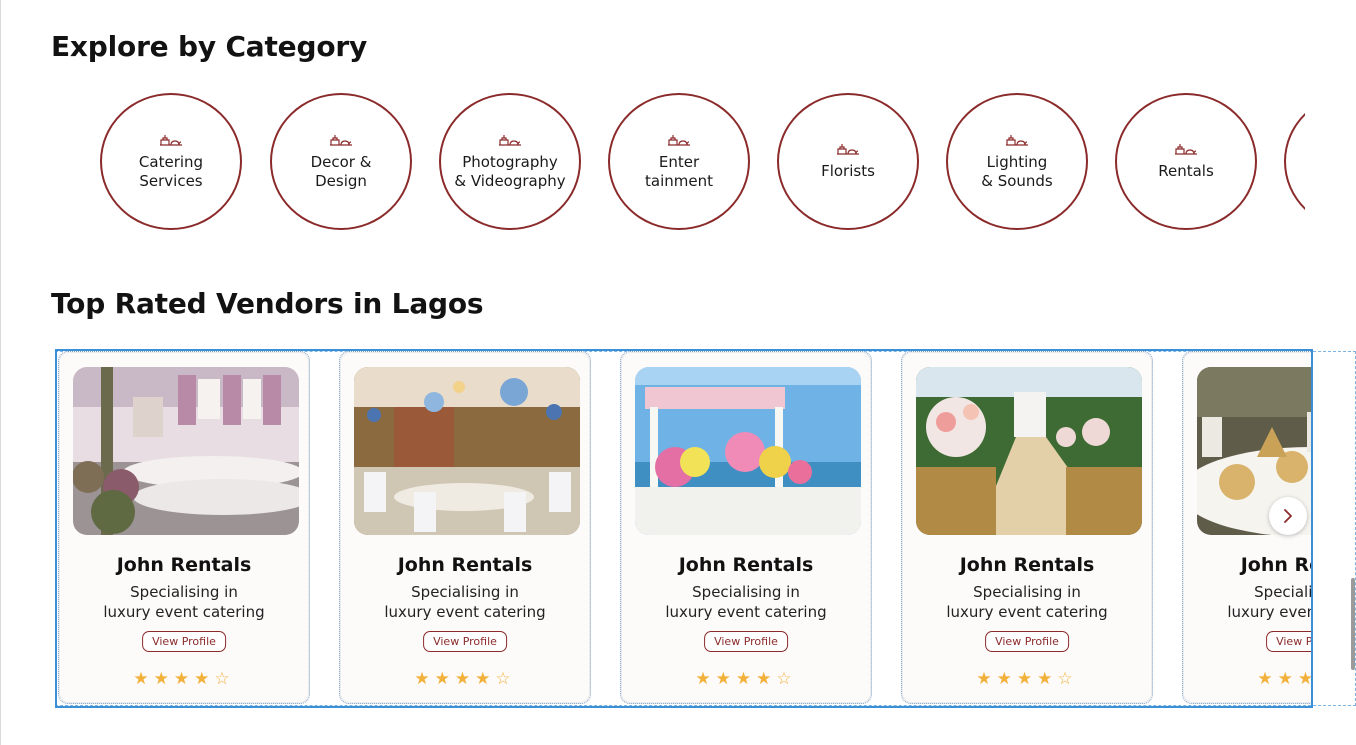  I want to click on category-label: Florists, so click(848, 171).